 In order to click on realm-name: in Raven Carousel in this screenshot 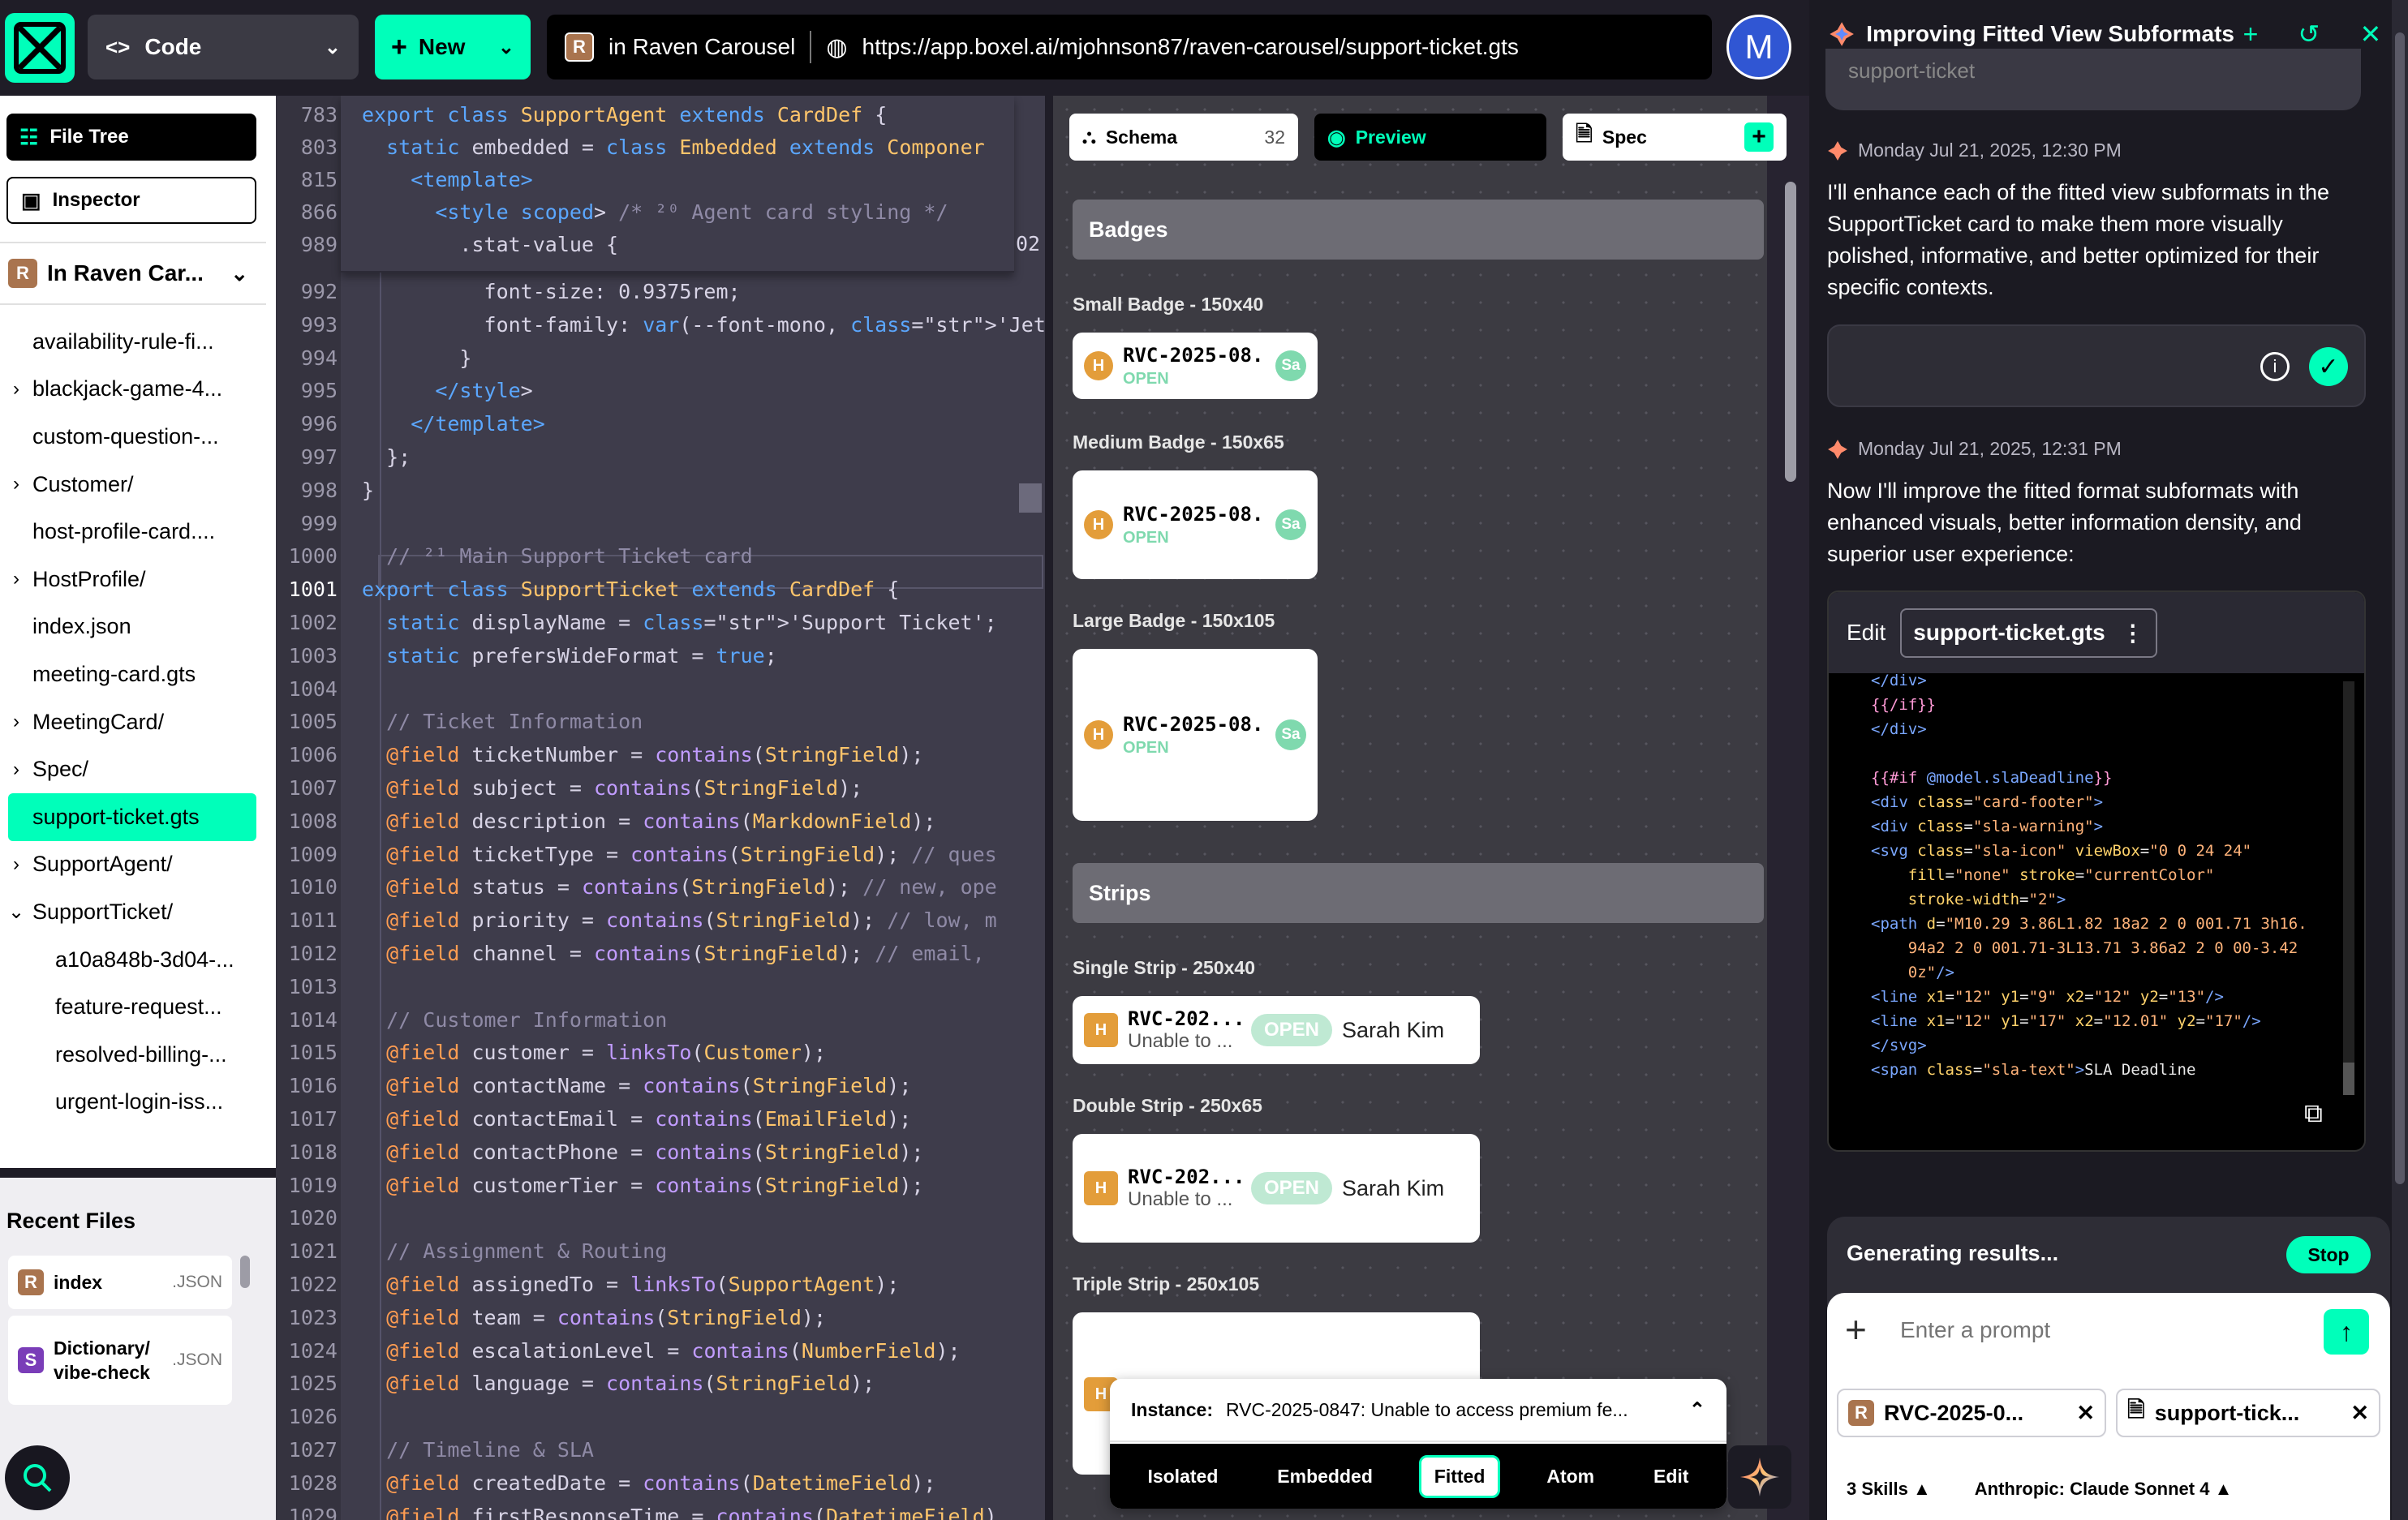, I will do `click(701, 47)`.